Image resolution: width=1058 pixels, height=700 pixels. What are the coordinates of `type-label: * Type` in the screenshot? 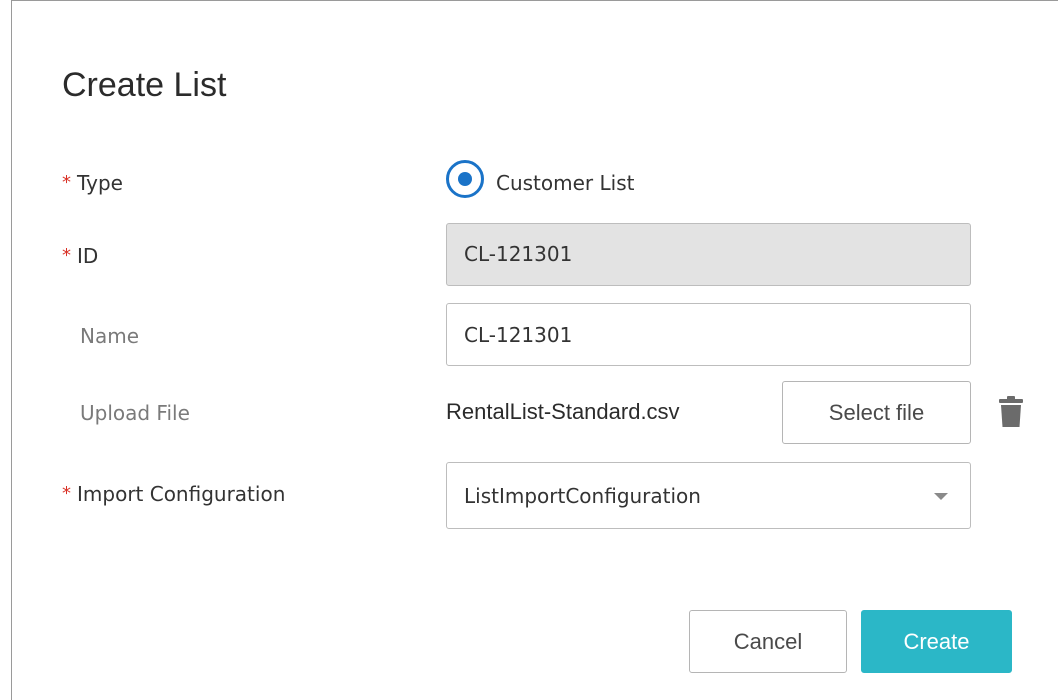 It's located at (92, 183).